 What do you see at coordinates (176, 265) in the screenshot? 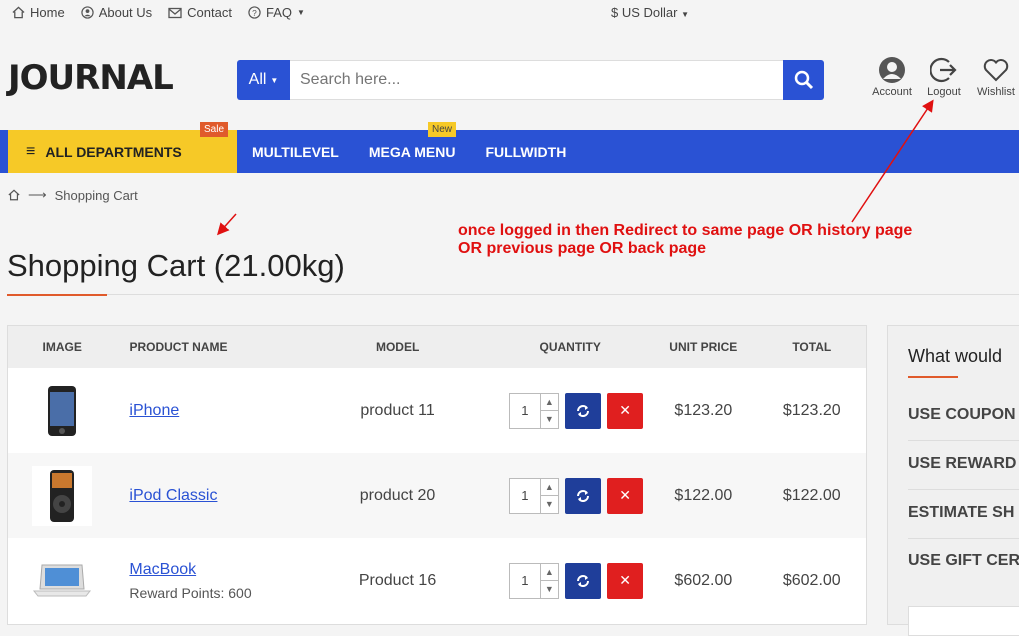
I see `page-title: Shopping Cart (21.00kg)` at bounding box center [176, 265].